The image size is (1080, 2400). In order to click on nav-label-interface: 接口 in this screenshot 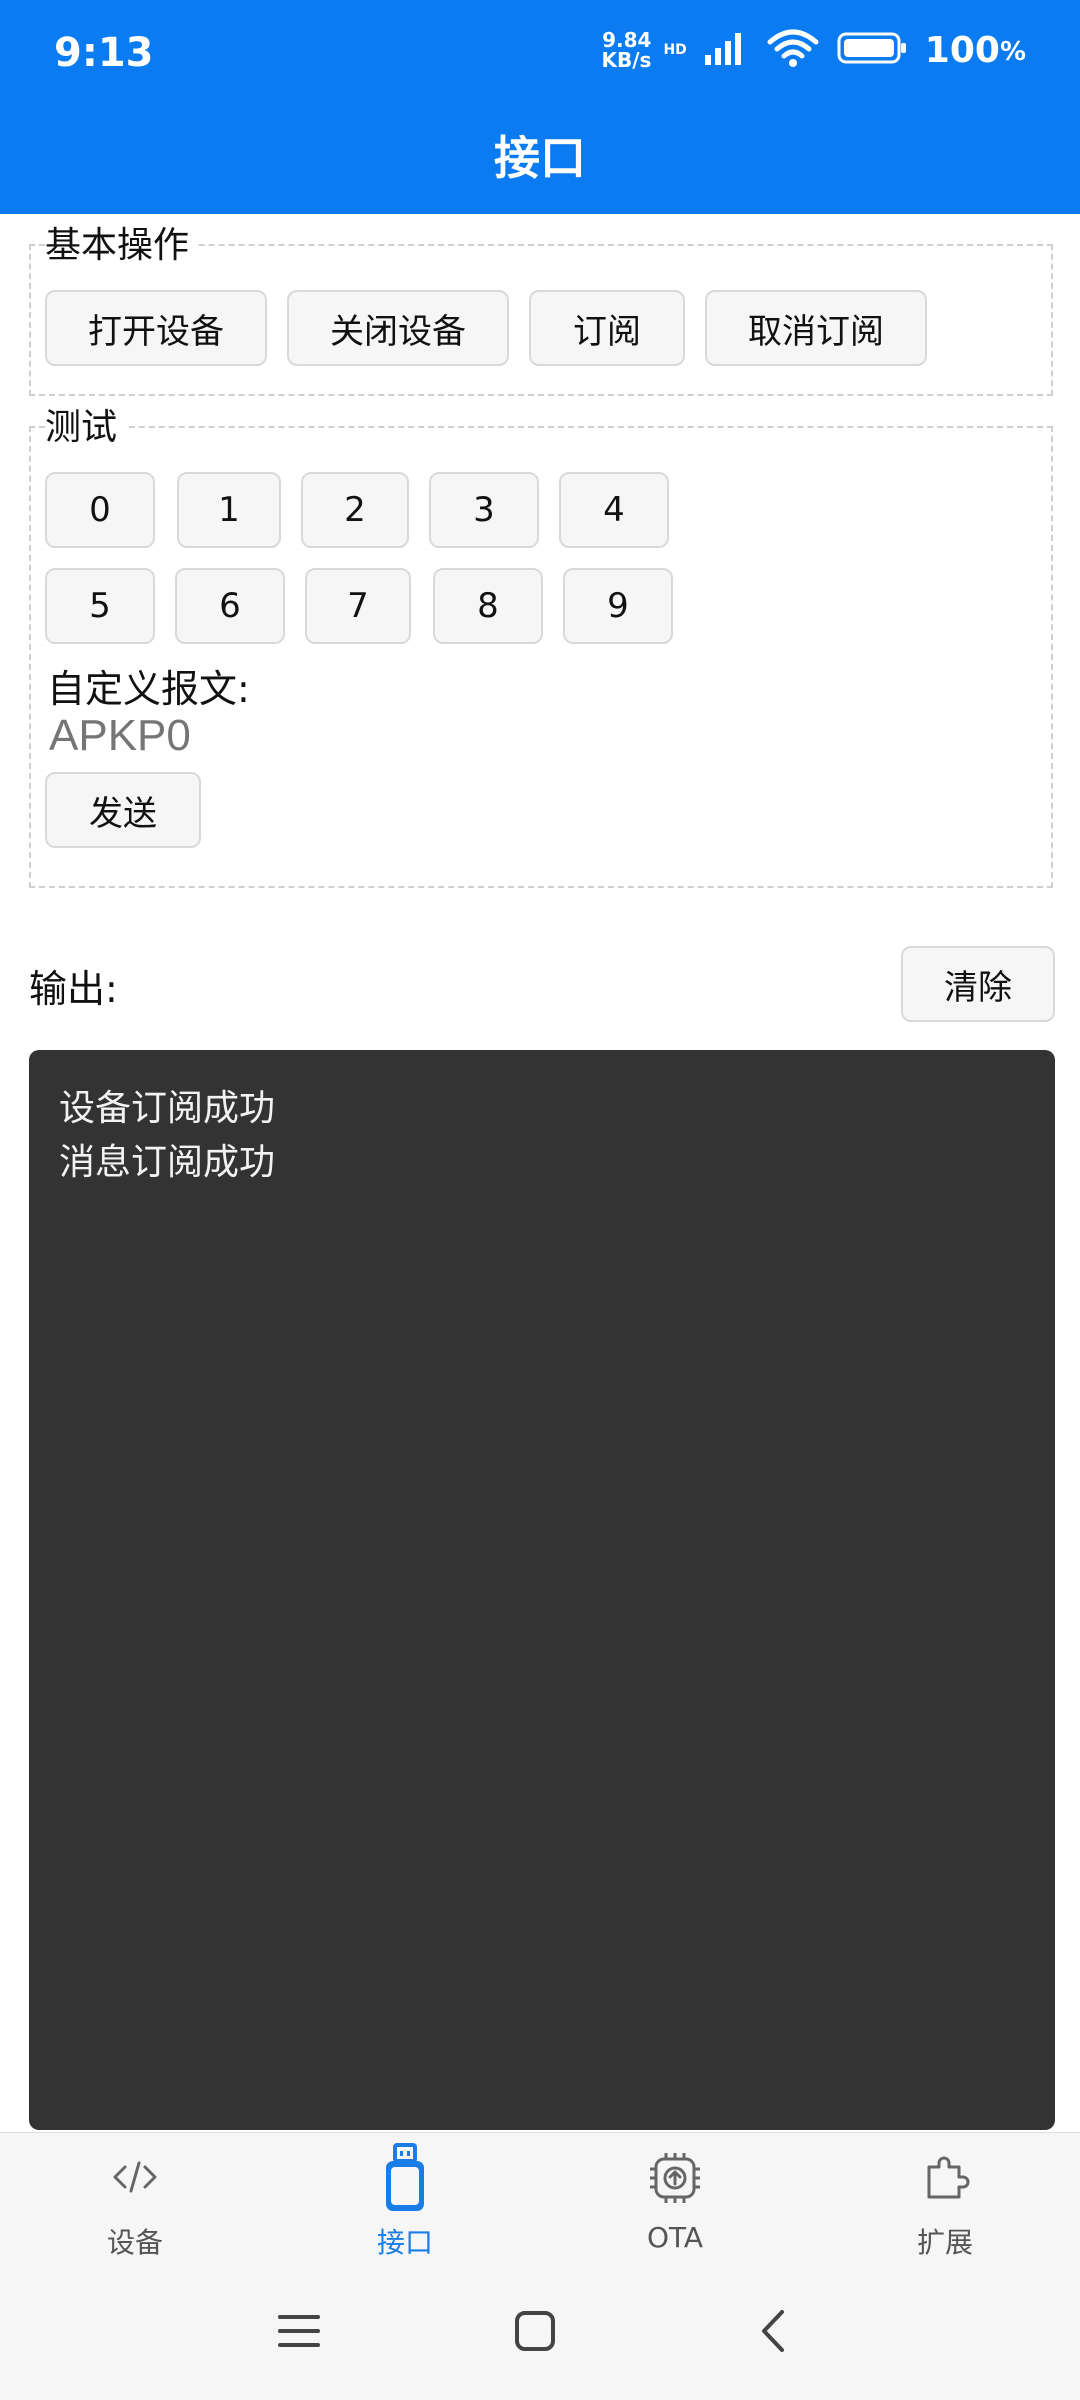, I will do `click(404, 2242)`.